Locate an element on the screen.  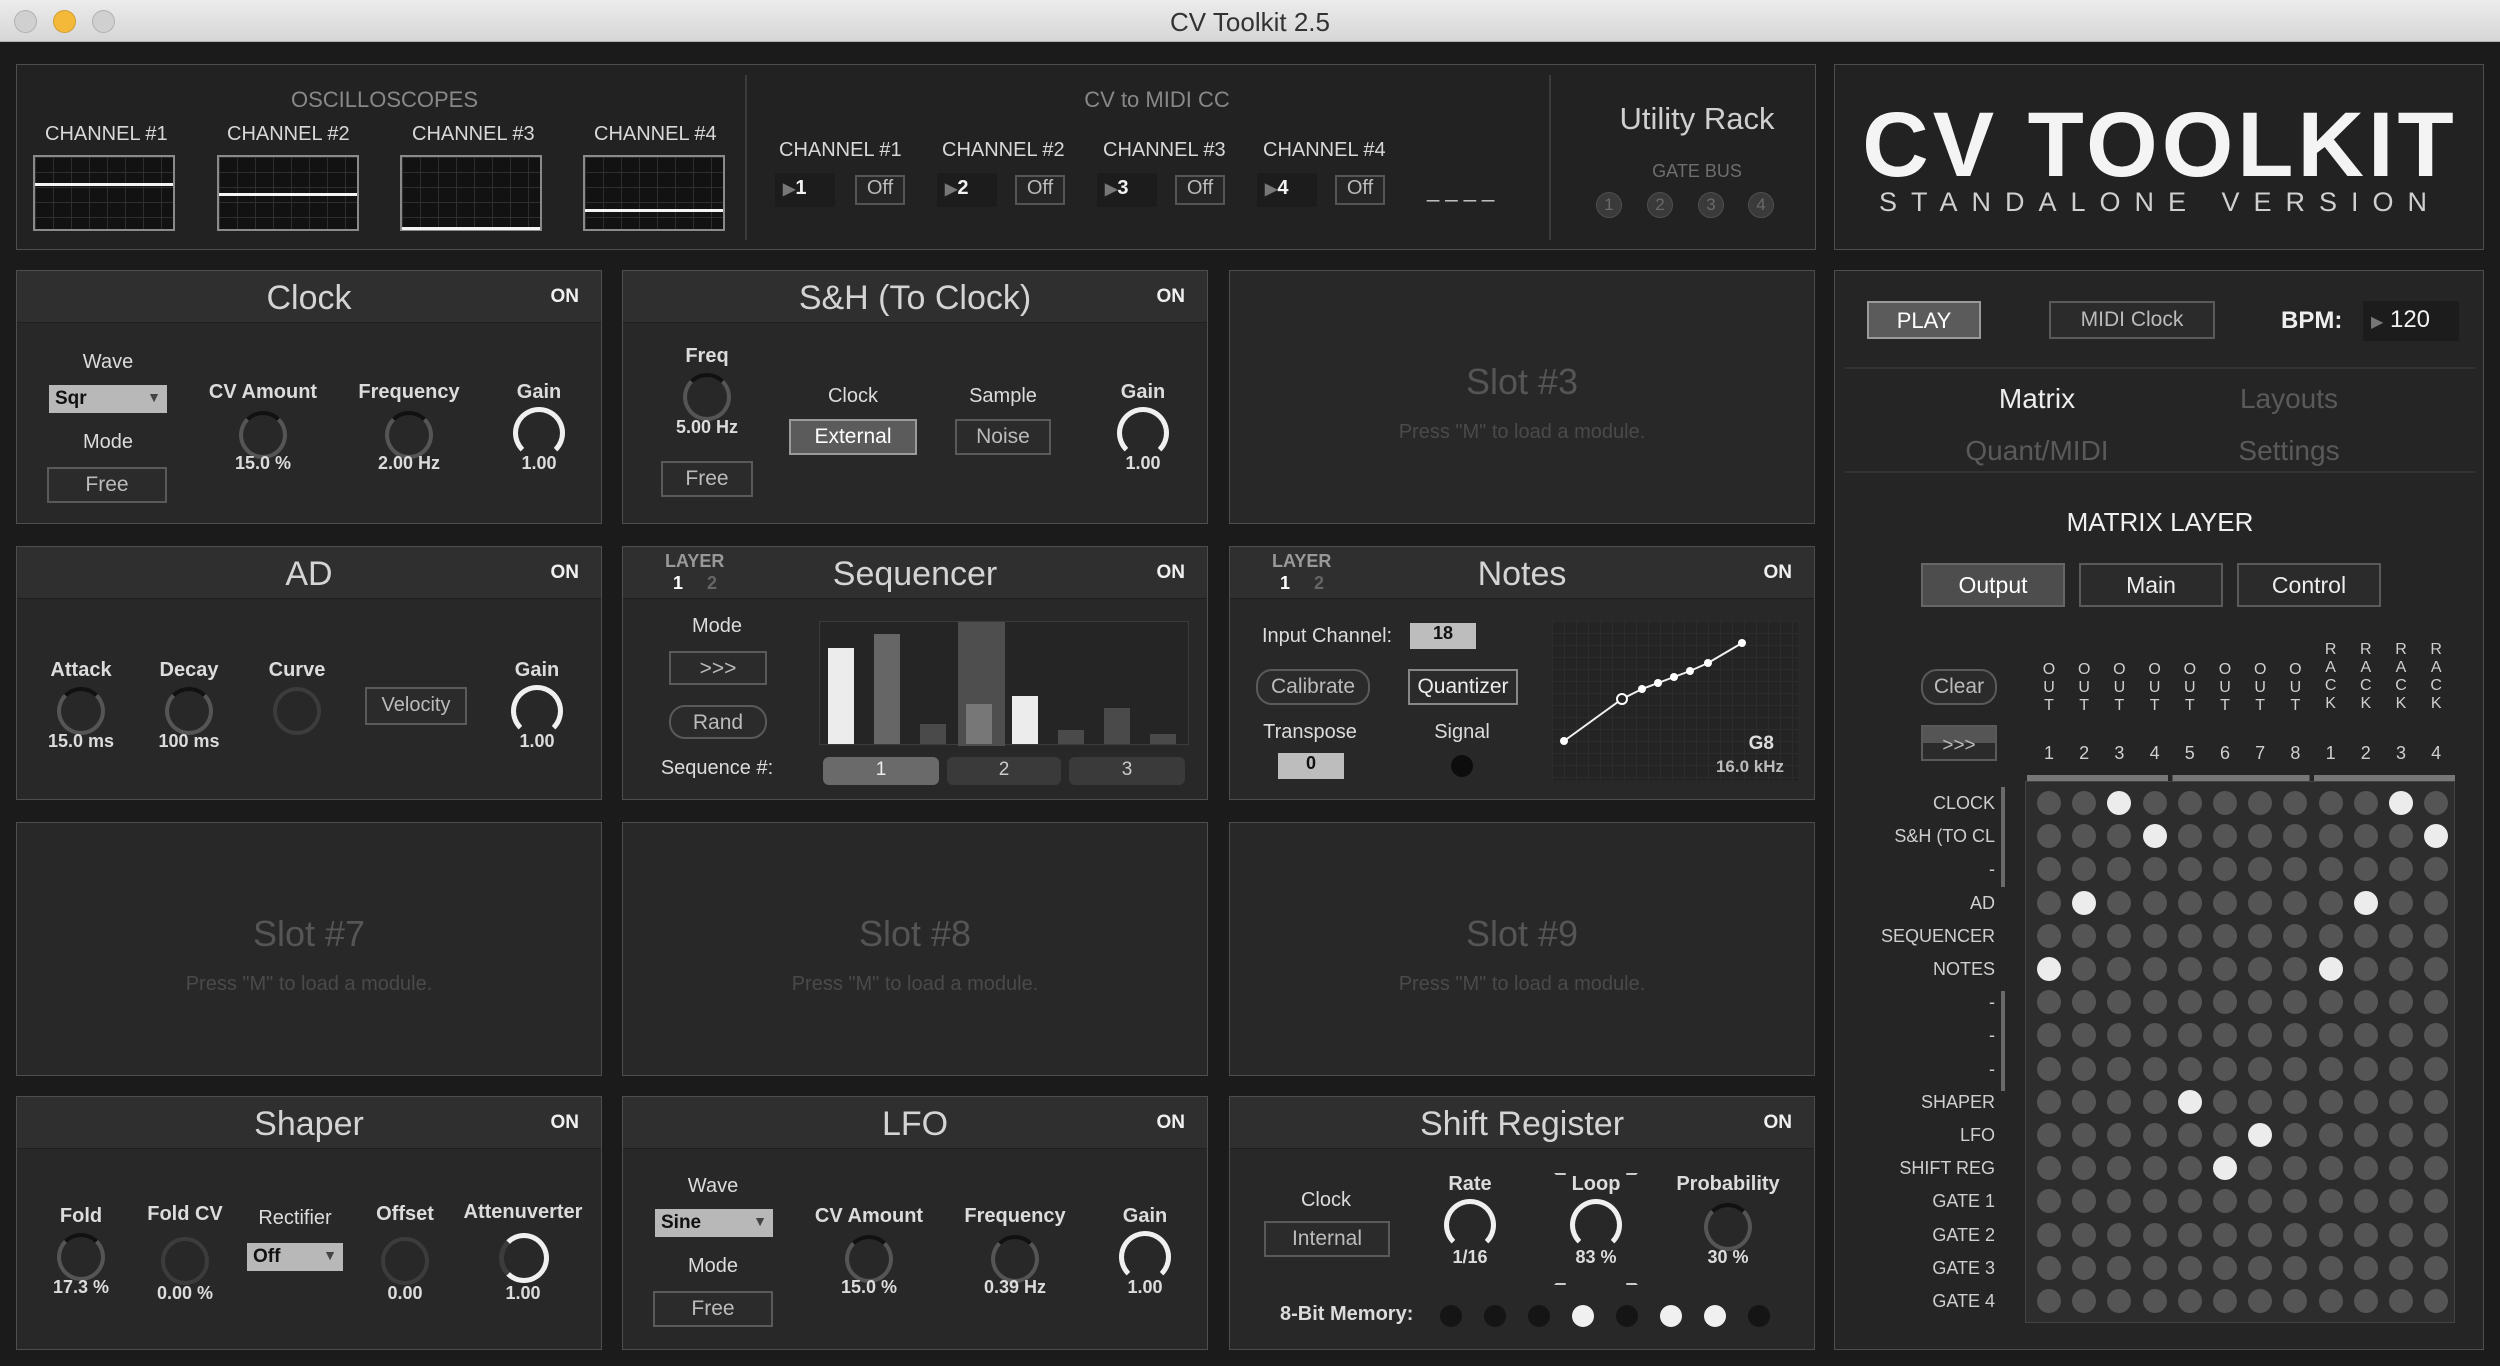
sequencer-layer-1: 1 is located at coordinates (678, 583).